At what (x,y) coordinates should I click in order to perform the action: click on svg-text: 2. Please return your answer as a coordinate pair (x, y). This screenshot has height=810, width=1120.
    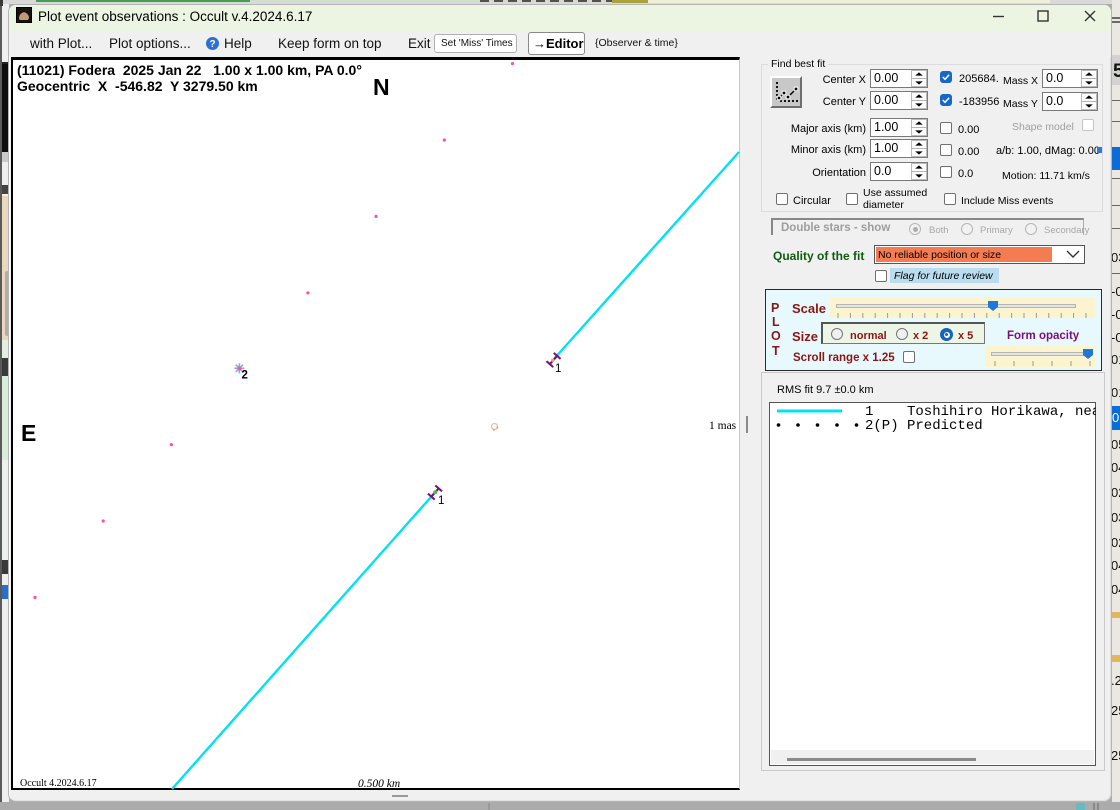
    Looking at the image, I should click on (245, 376).